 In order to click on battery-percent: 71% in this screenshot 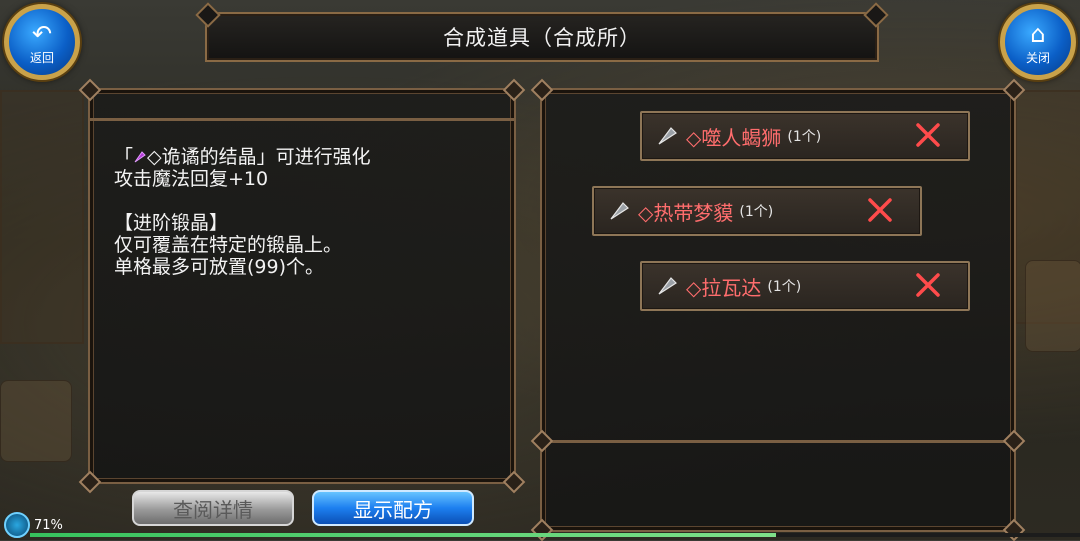, I will do `click(48, 525)`.